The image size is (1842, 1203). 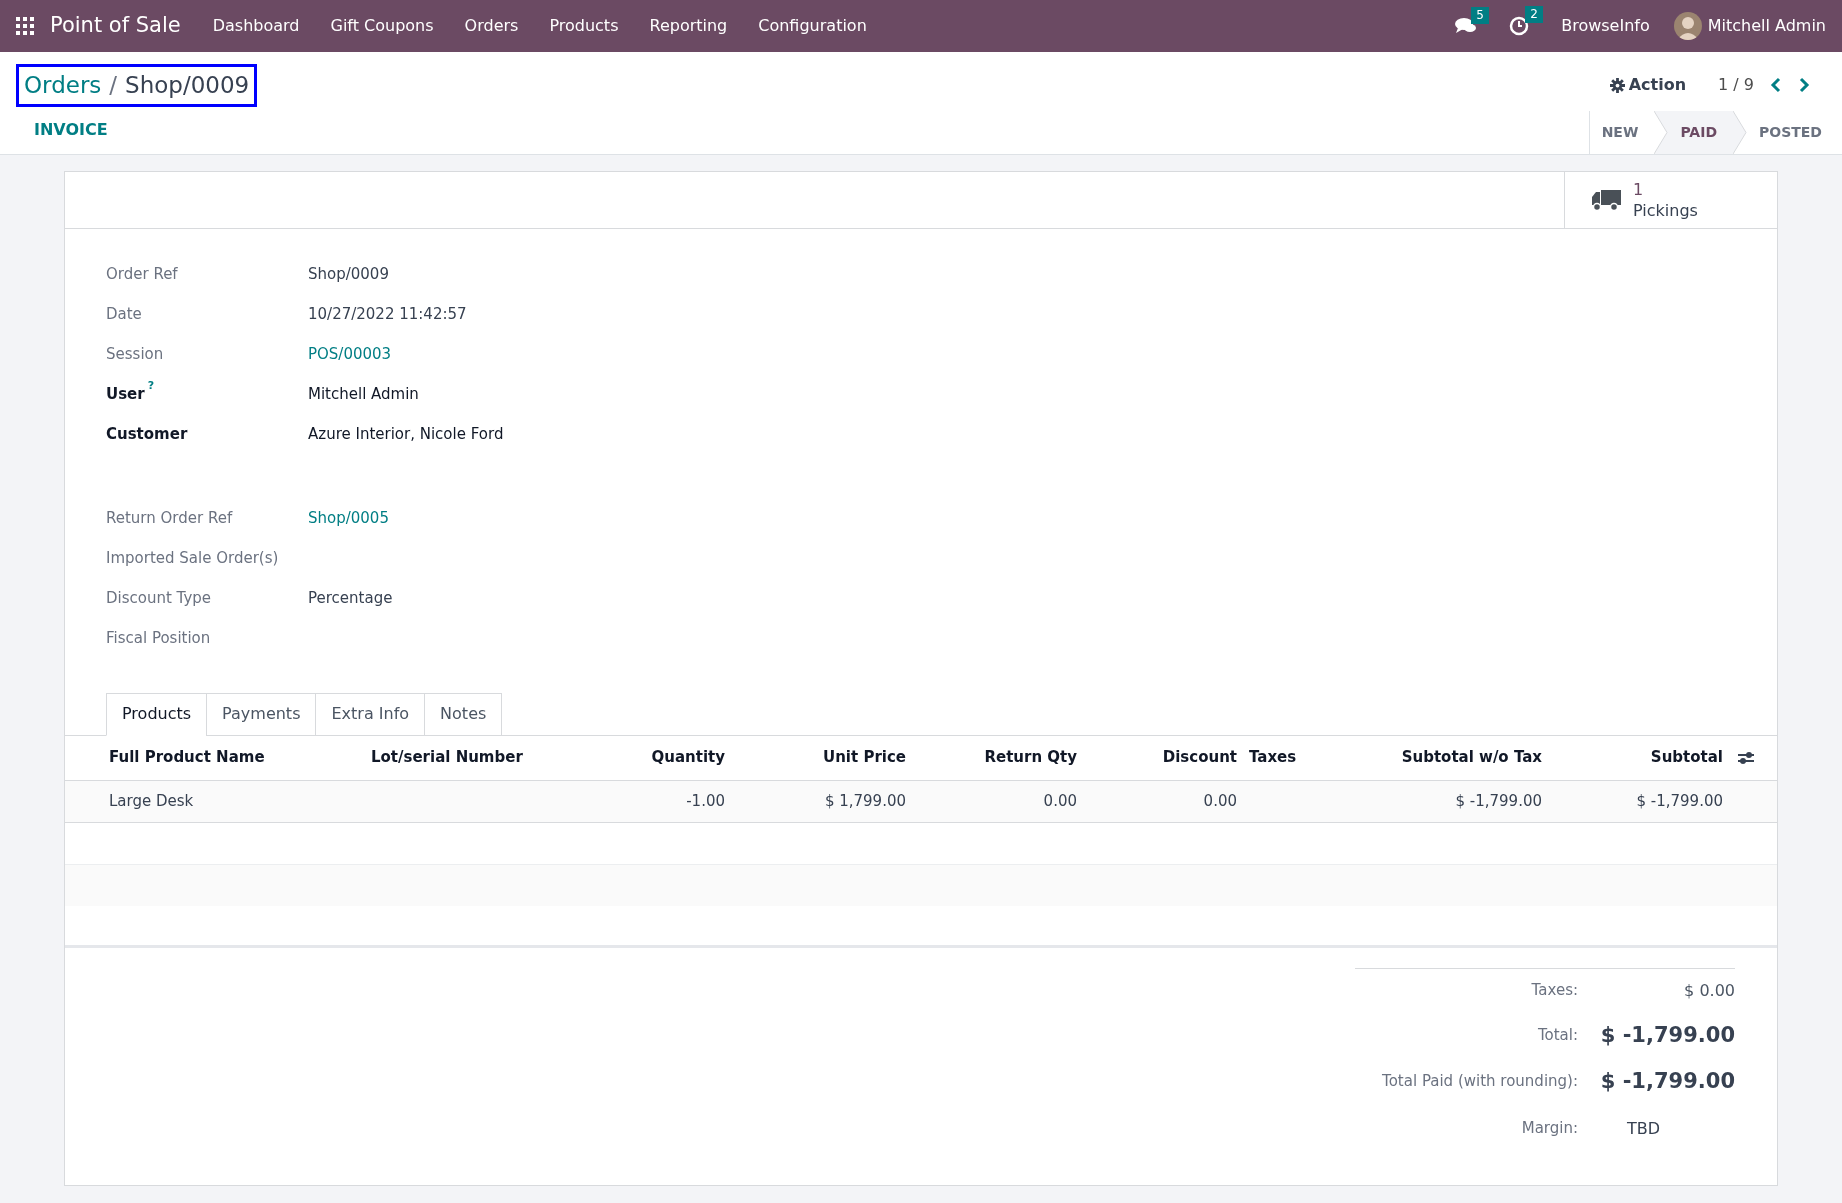 I want to click on clock-icon, so click(x=1519, y=26).